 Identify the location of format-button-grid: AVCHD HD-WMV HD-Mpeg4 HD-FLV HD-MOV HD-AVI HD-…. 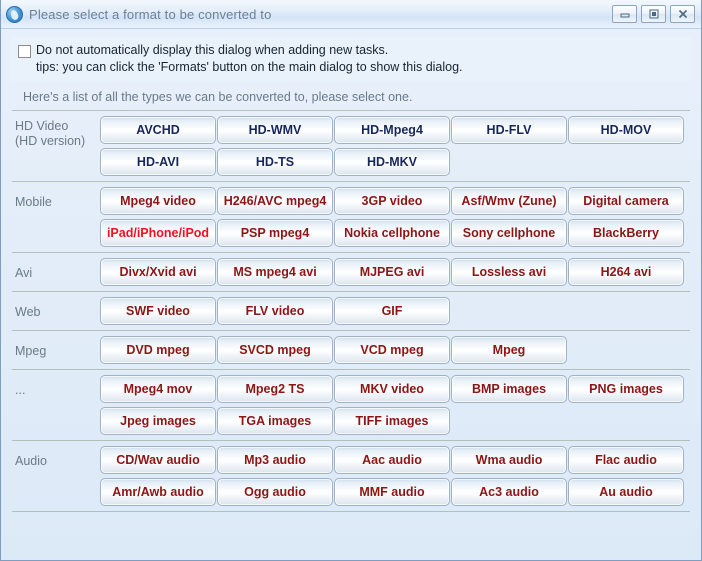
(395, 146).